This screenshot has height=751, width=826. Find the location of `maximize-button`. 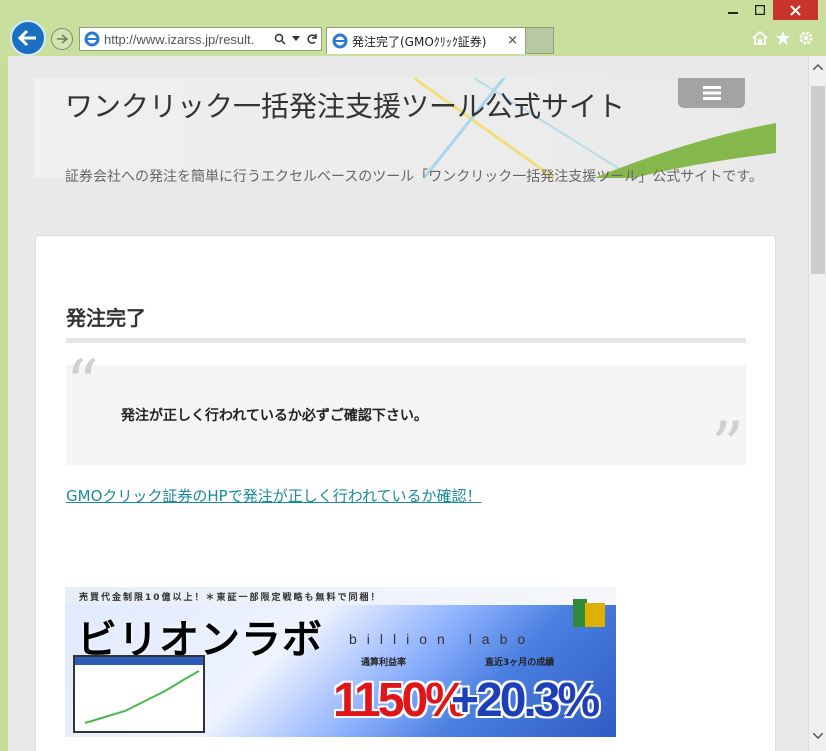

maximize-button is located at coordinates (759, 10).